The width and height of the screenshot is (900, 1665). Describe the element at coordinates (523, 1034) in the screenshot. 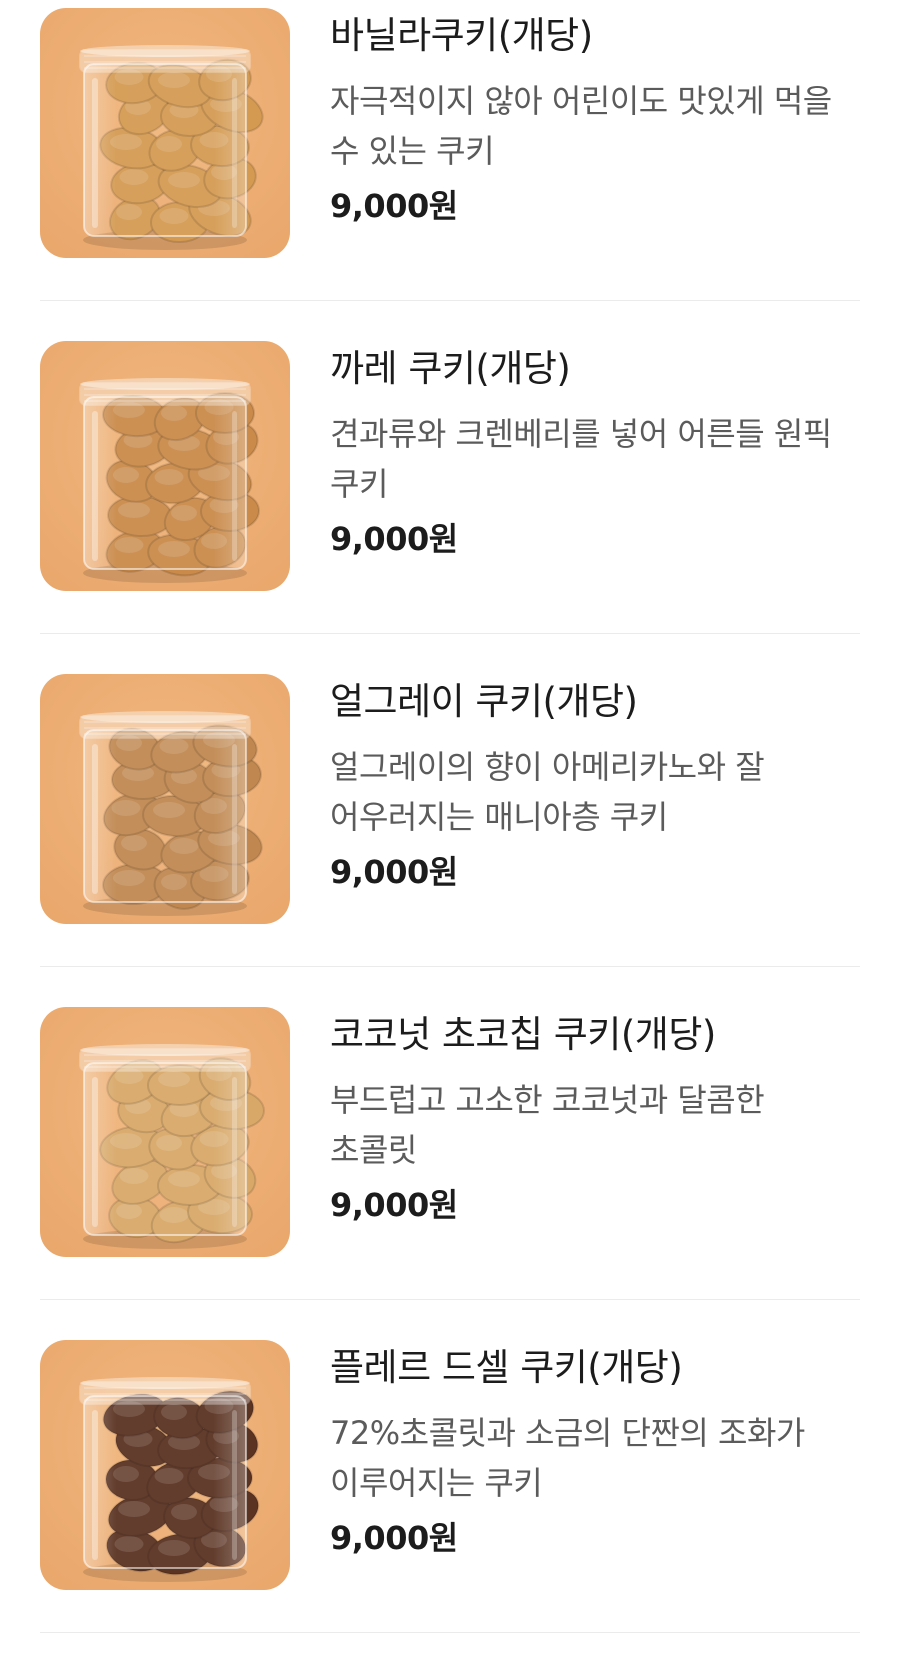

I see `menu-item-name: 코코넛 초코칩 쿠키(개당)` at that location.